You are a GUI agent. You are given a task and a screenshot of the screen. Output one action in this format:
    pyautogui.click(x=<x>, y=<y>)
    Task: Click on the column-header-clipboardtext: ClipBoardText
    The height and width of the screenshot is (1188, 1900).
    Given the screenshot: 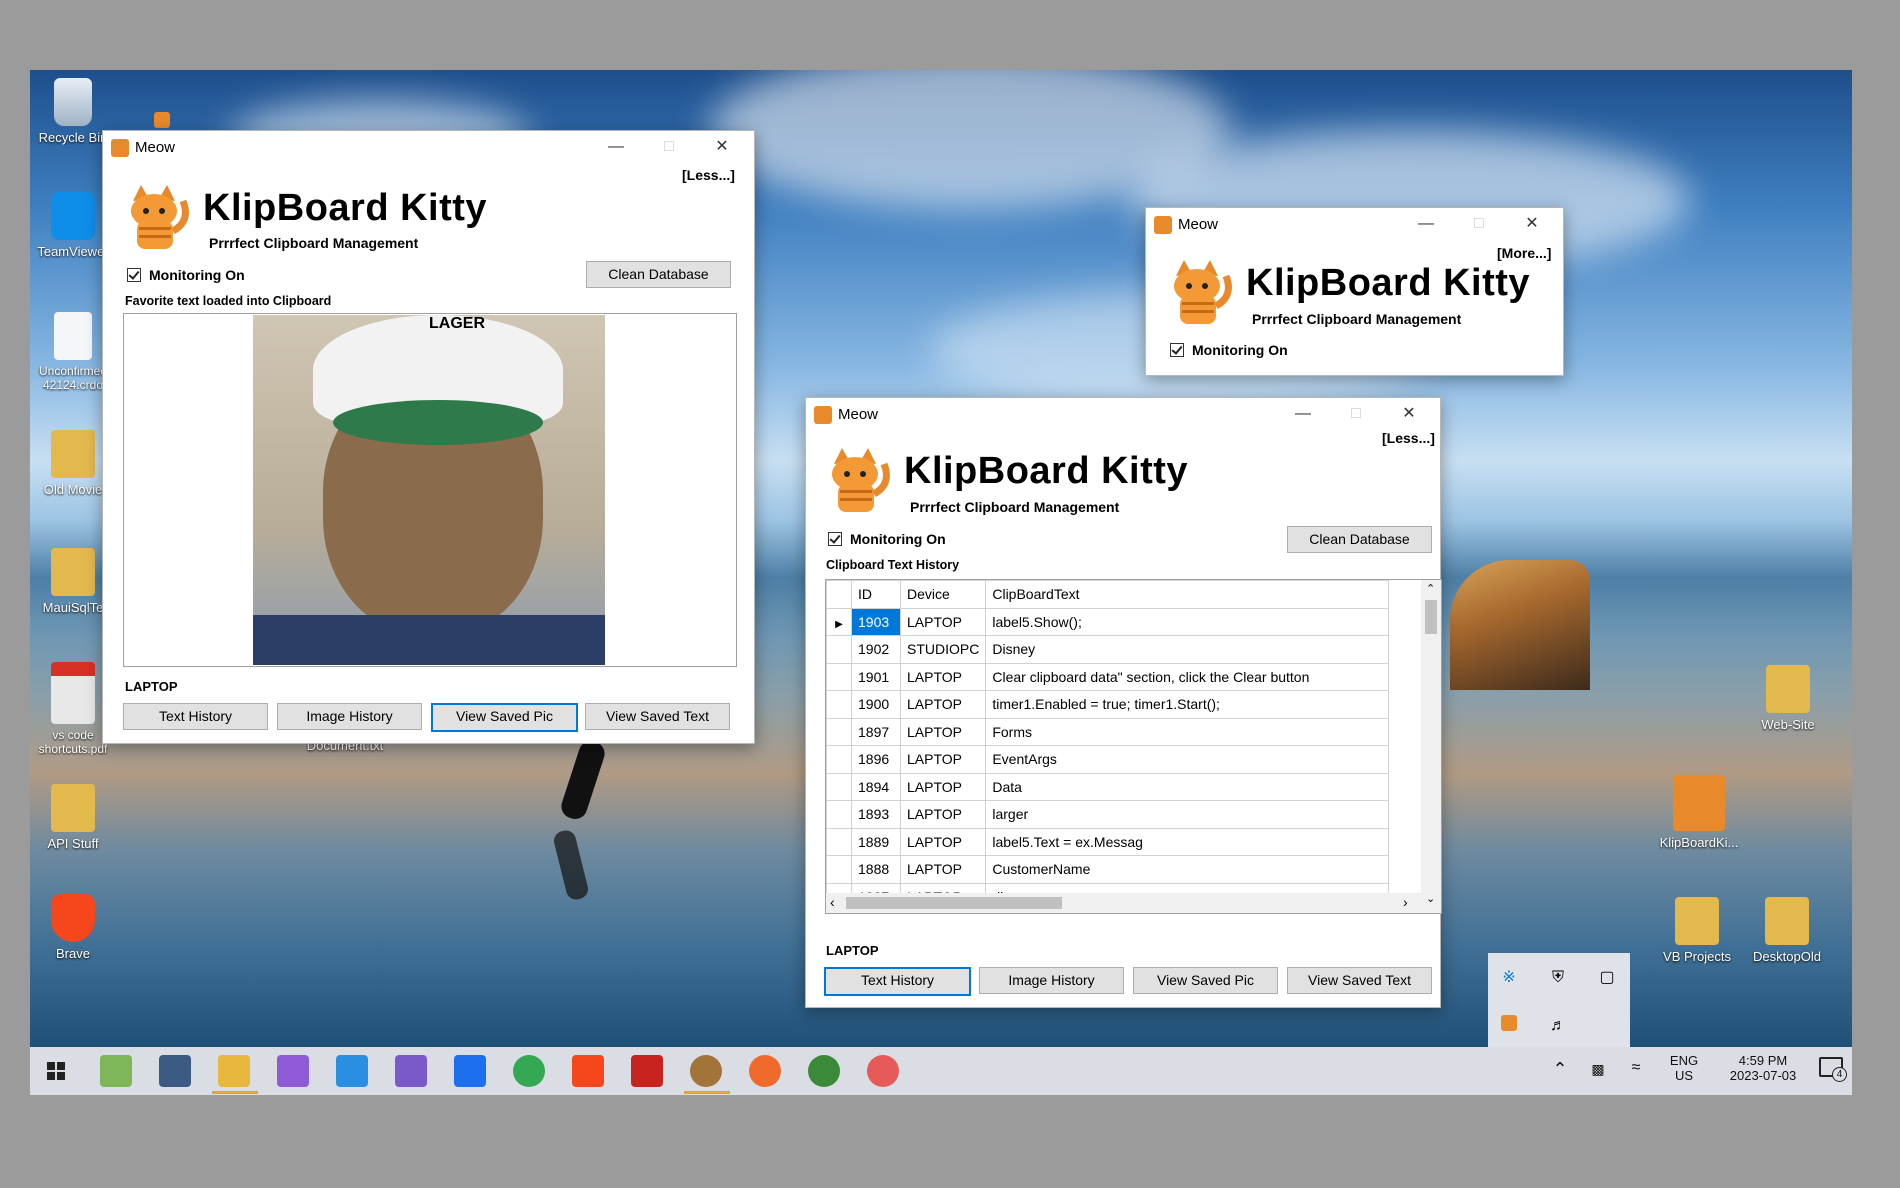 What is the action you would take?
    pyautogui.click(x=1187, y=594)
    